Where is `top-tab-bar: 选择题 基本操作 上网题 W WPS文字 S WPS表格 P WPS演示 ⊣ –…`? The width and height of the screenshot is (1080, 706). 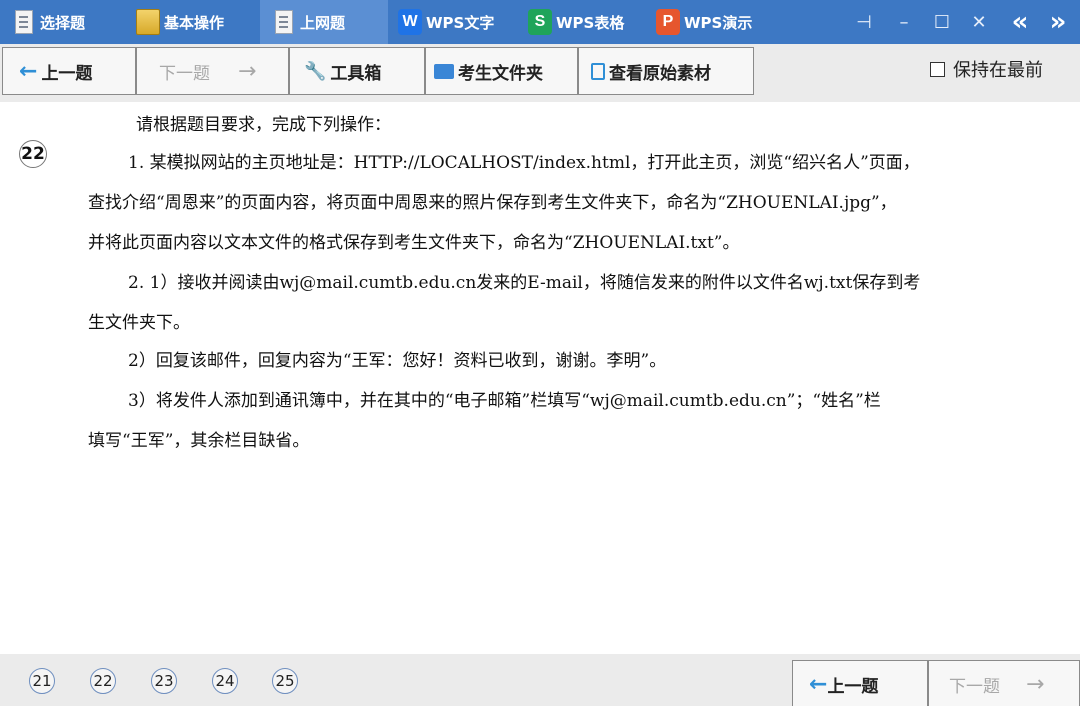
top-tab-bar: 选择题 基本操作 上网题 W WPS文字 S WPS表格 P WPS演示 ⊣ –… is located at coordinates (540, 22).